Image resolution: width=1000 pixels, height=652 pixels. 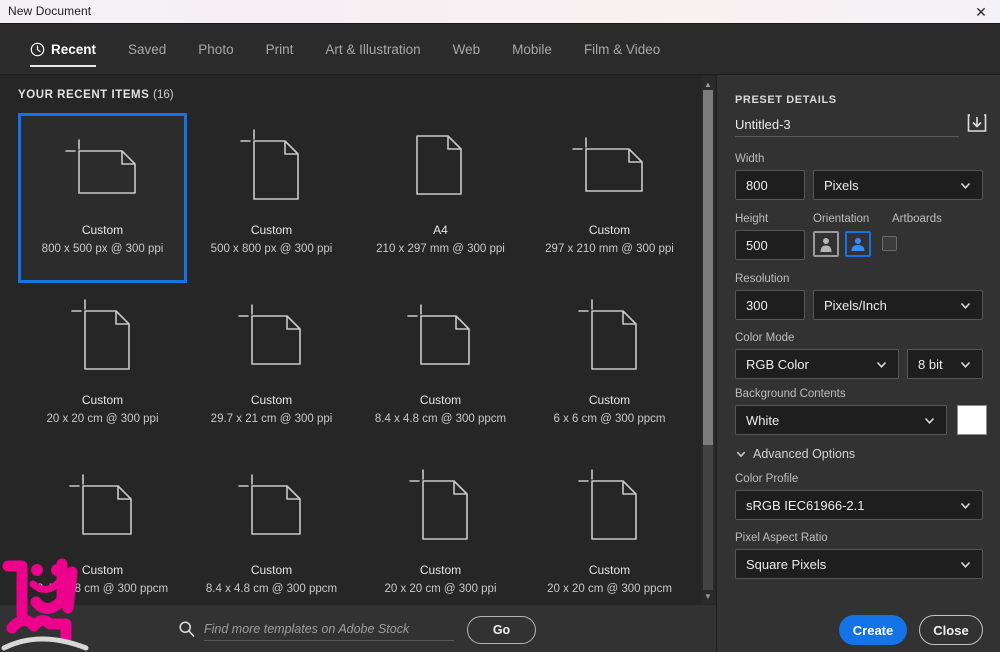 I want to click on bit-depth-select: 8 bit, so click(x=945, y=364).